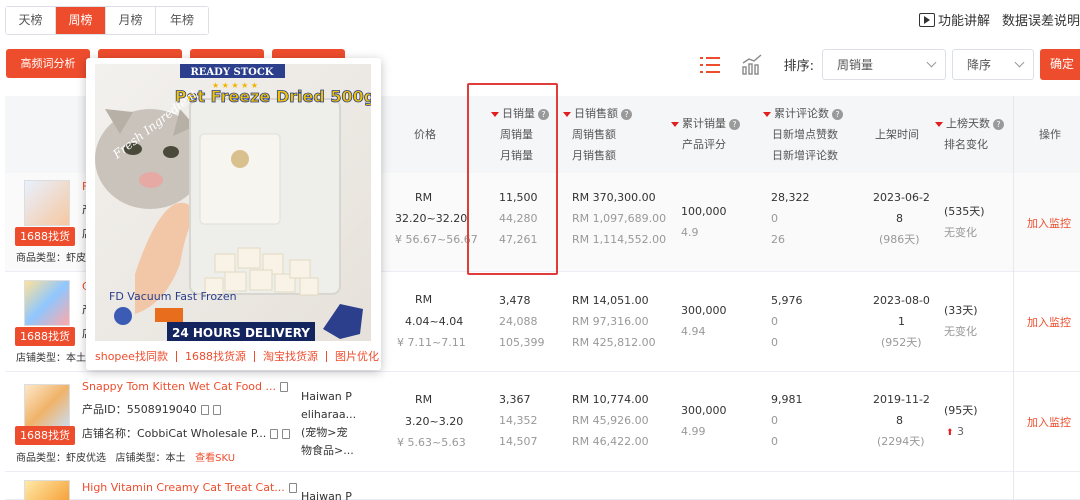 The height and width of the screenshot is (500, 1080). What do you see at coordinates (518, 420) in the screenshot?
I see `weekly-sales: 14,352` at bounding box center [518, 420].